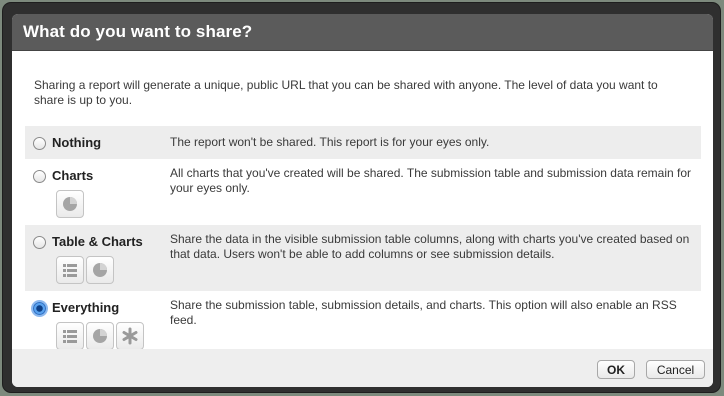  I want to click on radio-table-charts, so click(39, 242).